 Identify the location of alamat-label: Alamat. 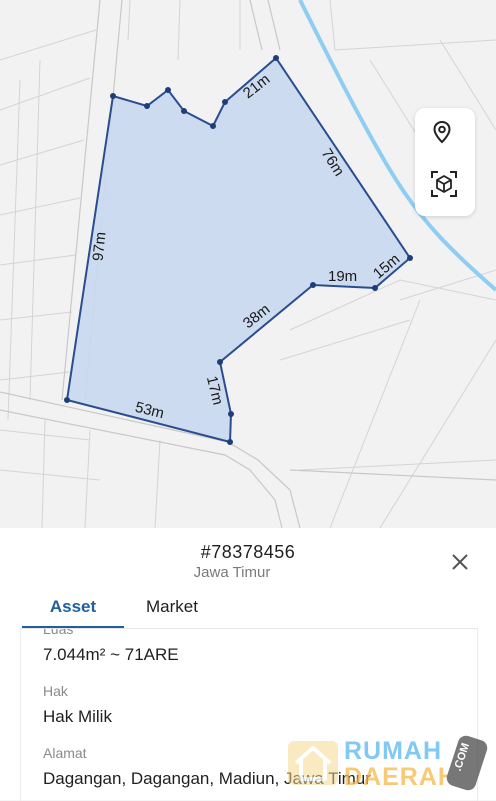
(65, 753).